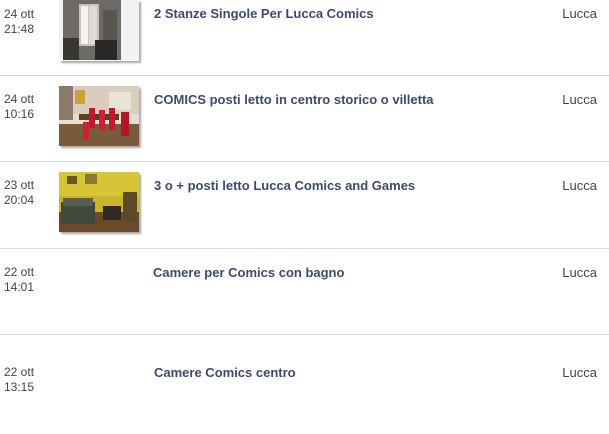 This screenshot has width=609, height=434. I want to click on listing-date: 23 ott, so click(19, 185).